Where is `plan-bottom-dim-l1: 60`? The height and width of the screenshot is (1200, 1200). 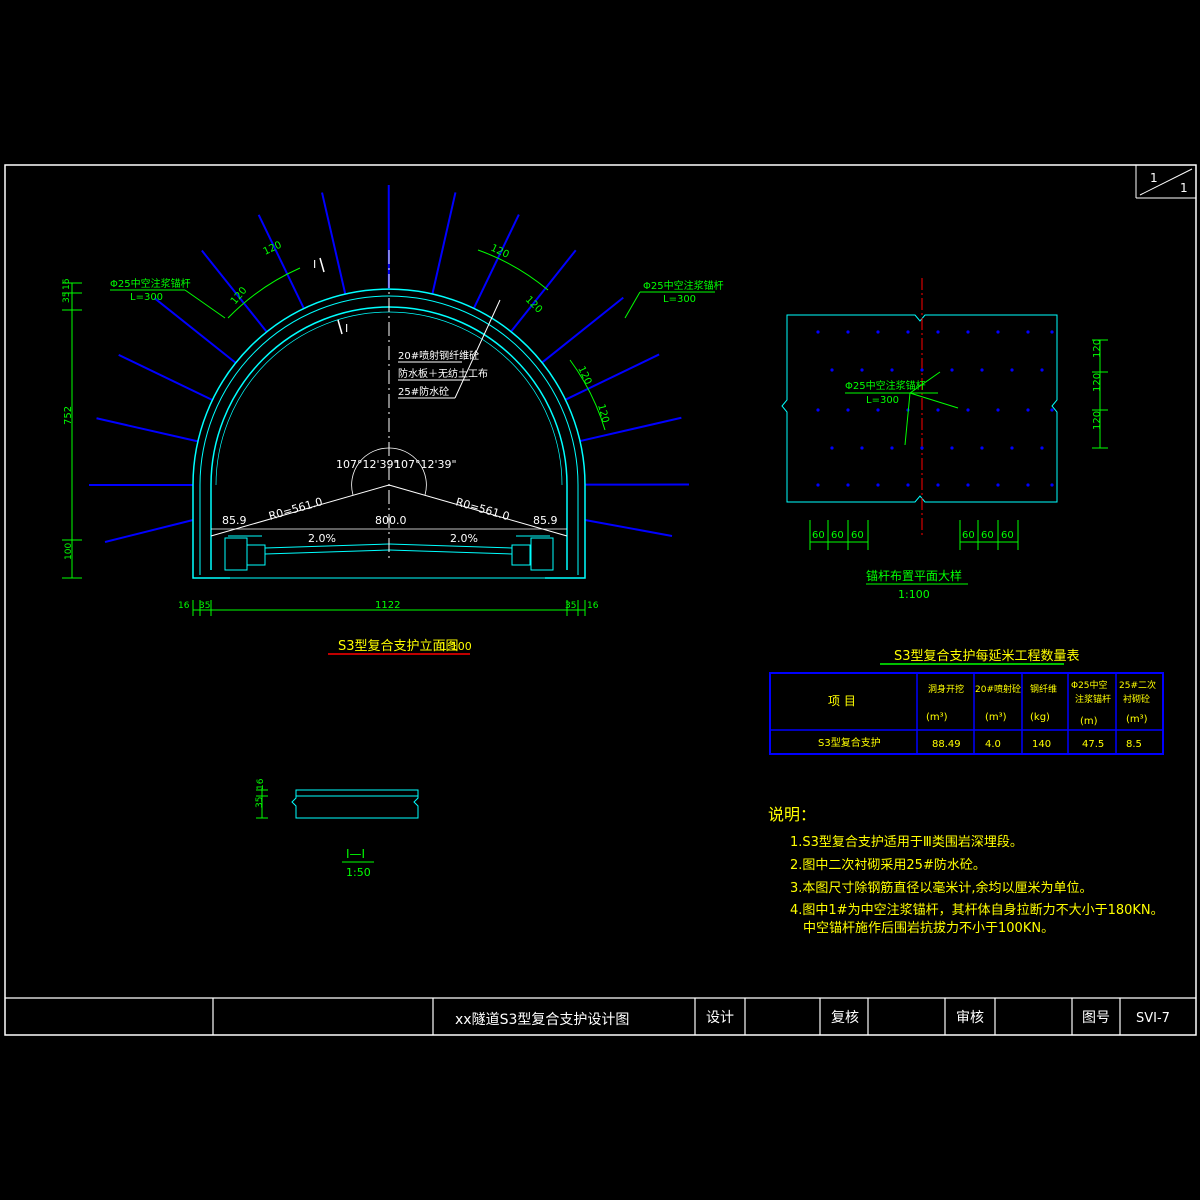 plan-bottom-dim-l1: 60 is located at coordinates (818, 535).